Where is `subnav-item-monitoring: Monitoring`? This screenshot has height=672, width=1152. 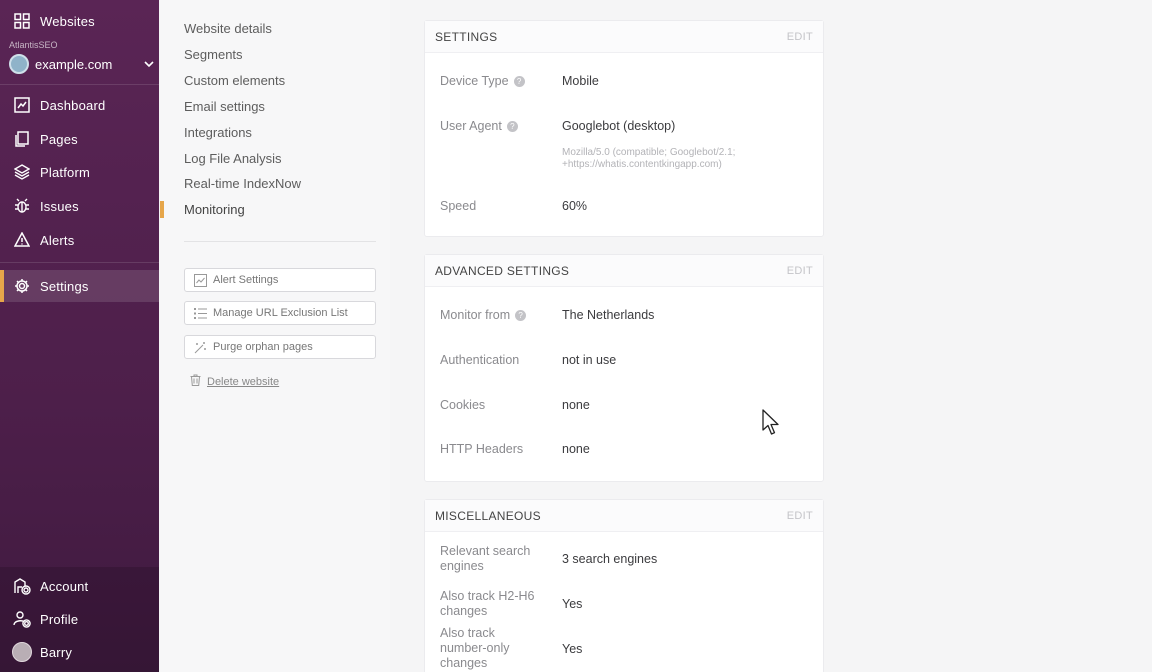
subnav-item-monitoring: Monitoring is located at coordinates (214, 209).